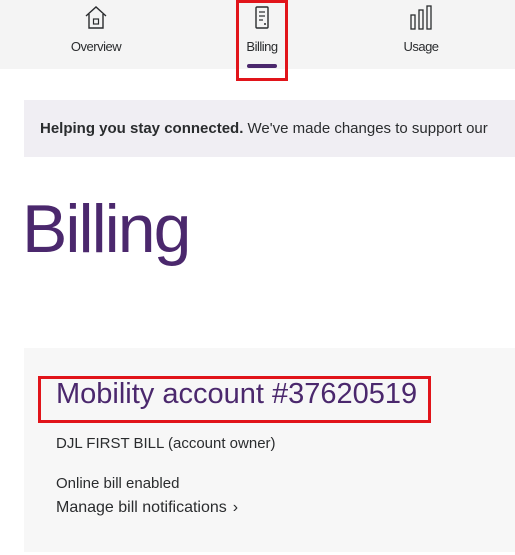  I want to click on account-title-highlight, so click(234, 399).